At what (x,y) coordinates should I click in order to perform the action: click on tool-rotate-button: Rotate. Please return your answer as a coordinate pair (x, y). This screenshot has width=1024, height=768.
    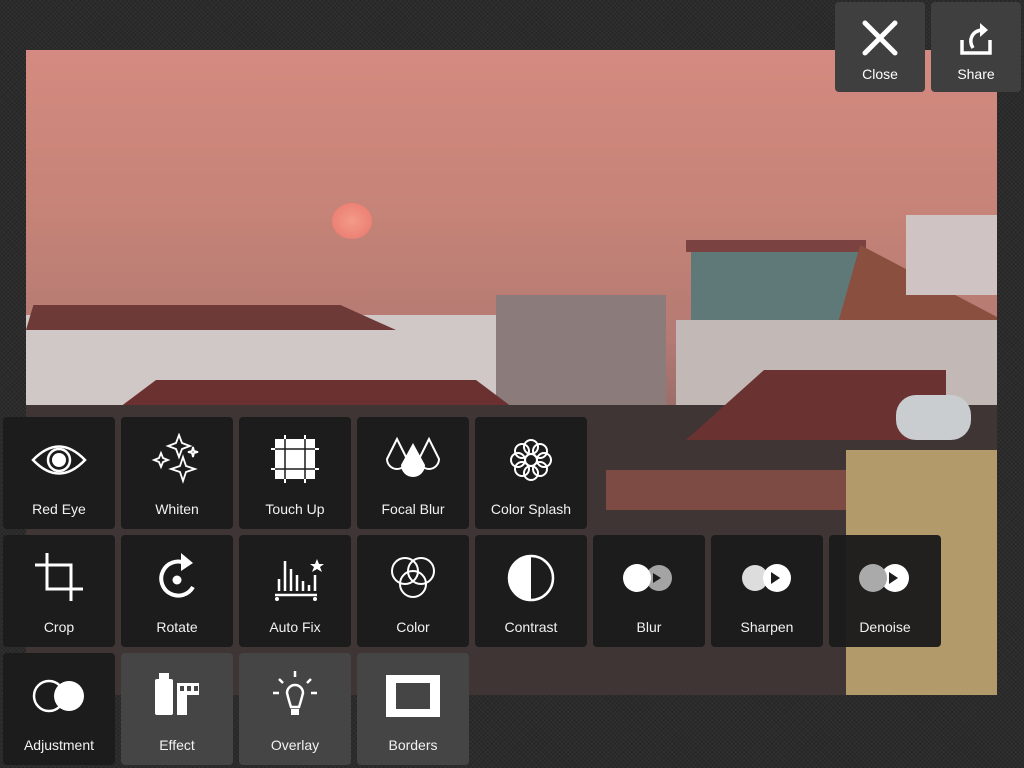
    Looking at the image, I should click on (177, 591).